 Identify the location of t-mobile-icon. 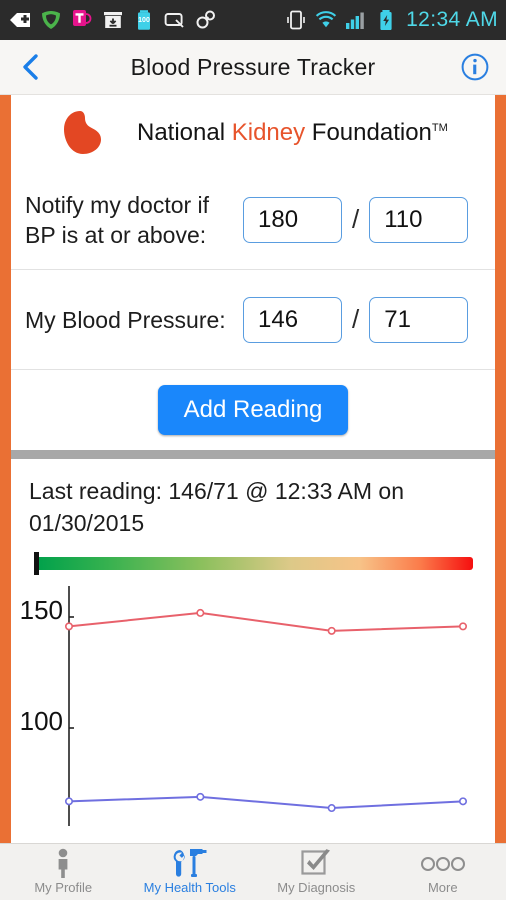
(82, 18).